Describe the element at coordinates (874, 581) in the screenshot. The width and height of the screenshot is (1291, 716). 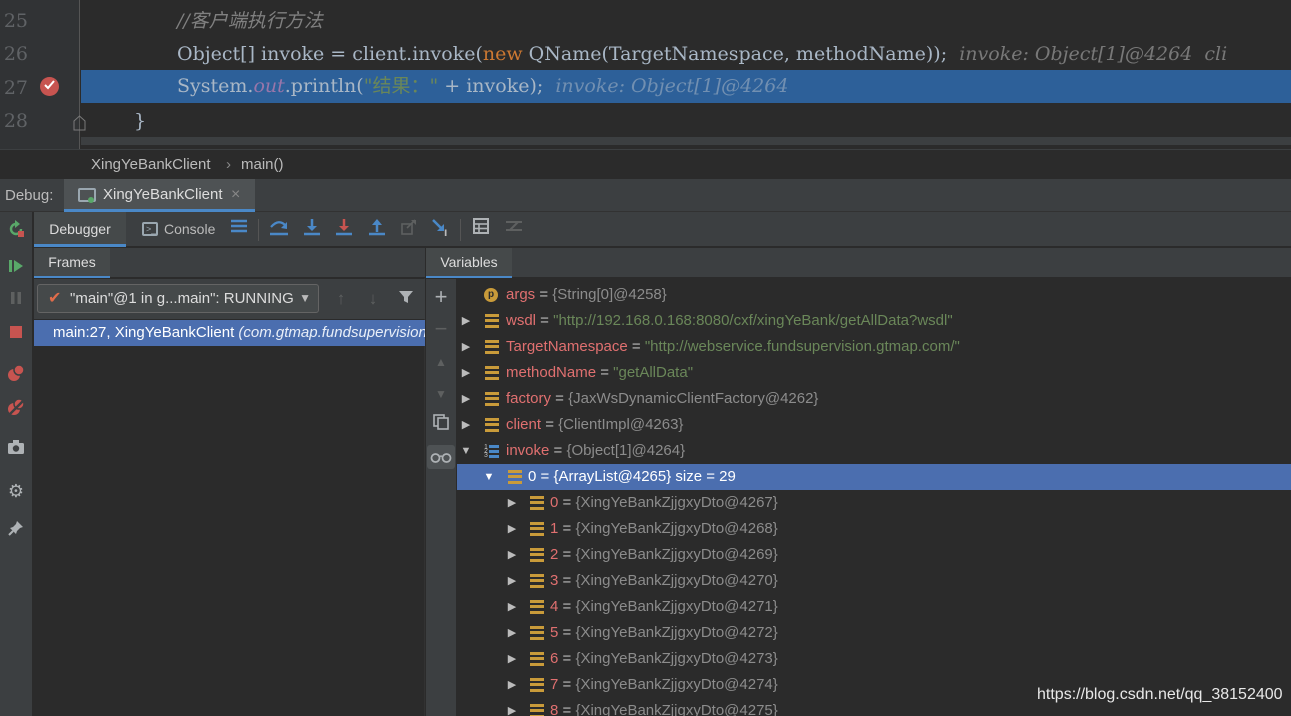
I see `variable-row: ▶ 3 = {XingYeBankZjjgxyDto@4270}` at that location.